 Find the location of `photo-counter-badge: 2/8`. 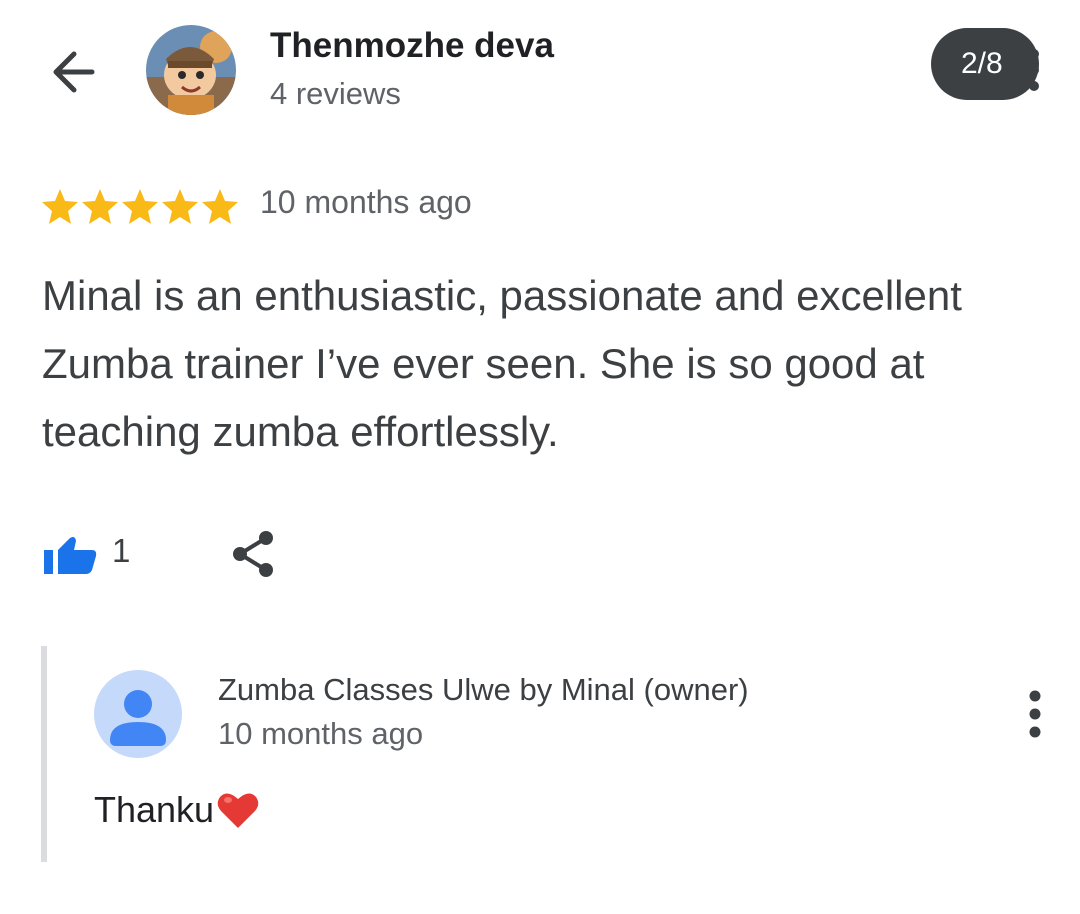

photo-counter-badge: 2/8 is located at coordinates (985, 64).